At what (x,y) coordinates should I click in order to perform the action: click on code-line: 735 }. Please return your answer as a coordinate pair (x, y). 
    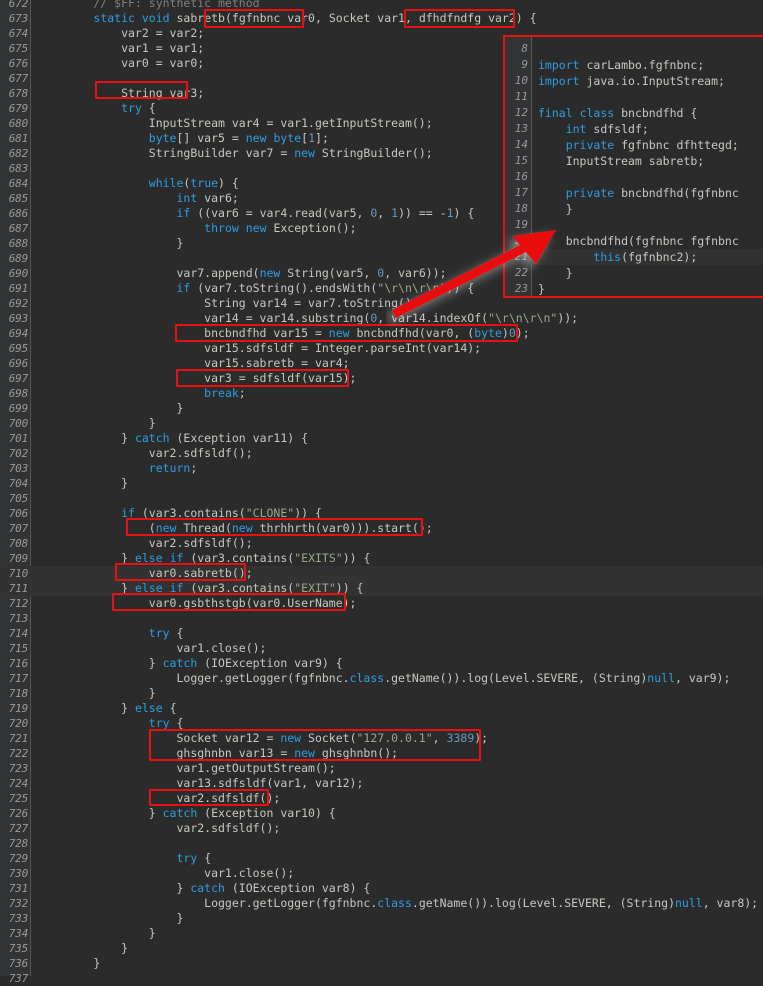
    Looking at the image, I should click on (381, 948).